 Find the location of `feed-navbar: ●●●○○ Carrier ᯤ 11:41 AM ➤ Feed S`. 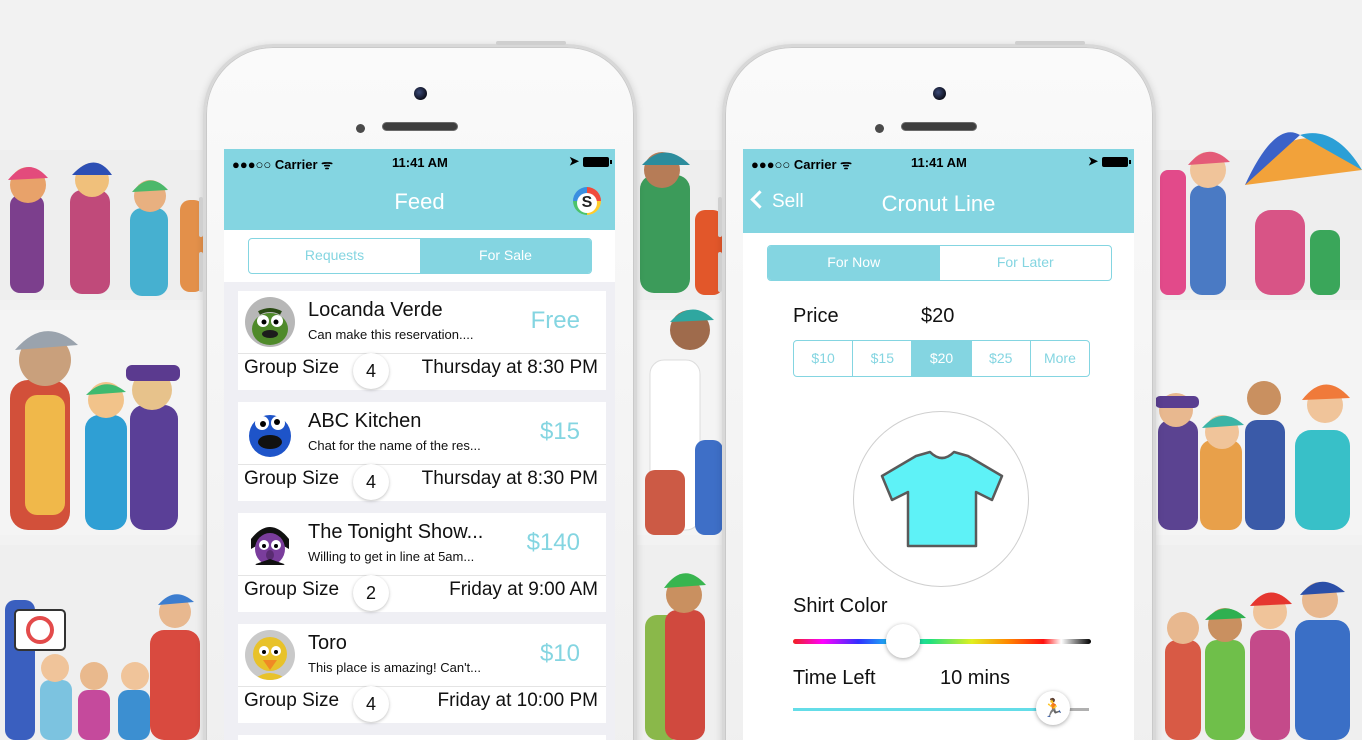

feed-navbar: ●●●○○ Carrier ᯤ 11:41 AM ➤ Feed S is located at coordinates (419, 189).